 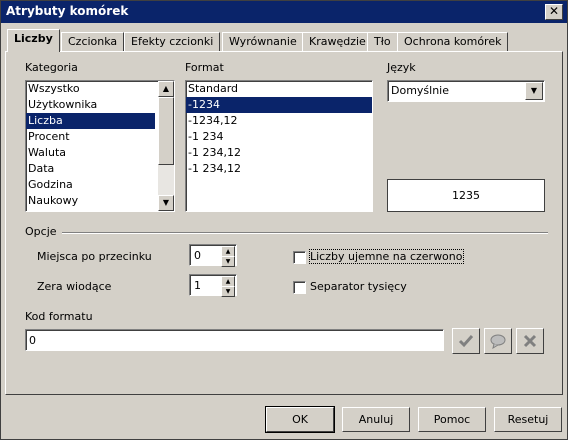 I want to click on tab-ochrona-komorek: Ochrona komórek, so click(x=453, y=41).